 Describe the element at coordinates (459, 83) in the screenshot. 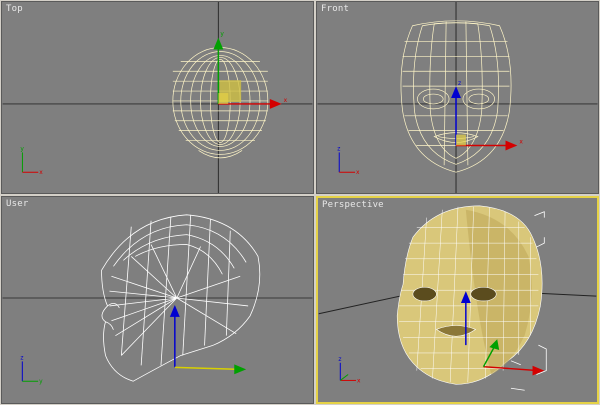

I see `gizmo-z-label: z` at that location.